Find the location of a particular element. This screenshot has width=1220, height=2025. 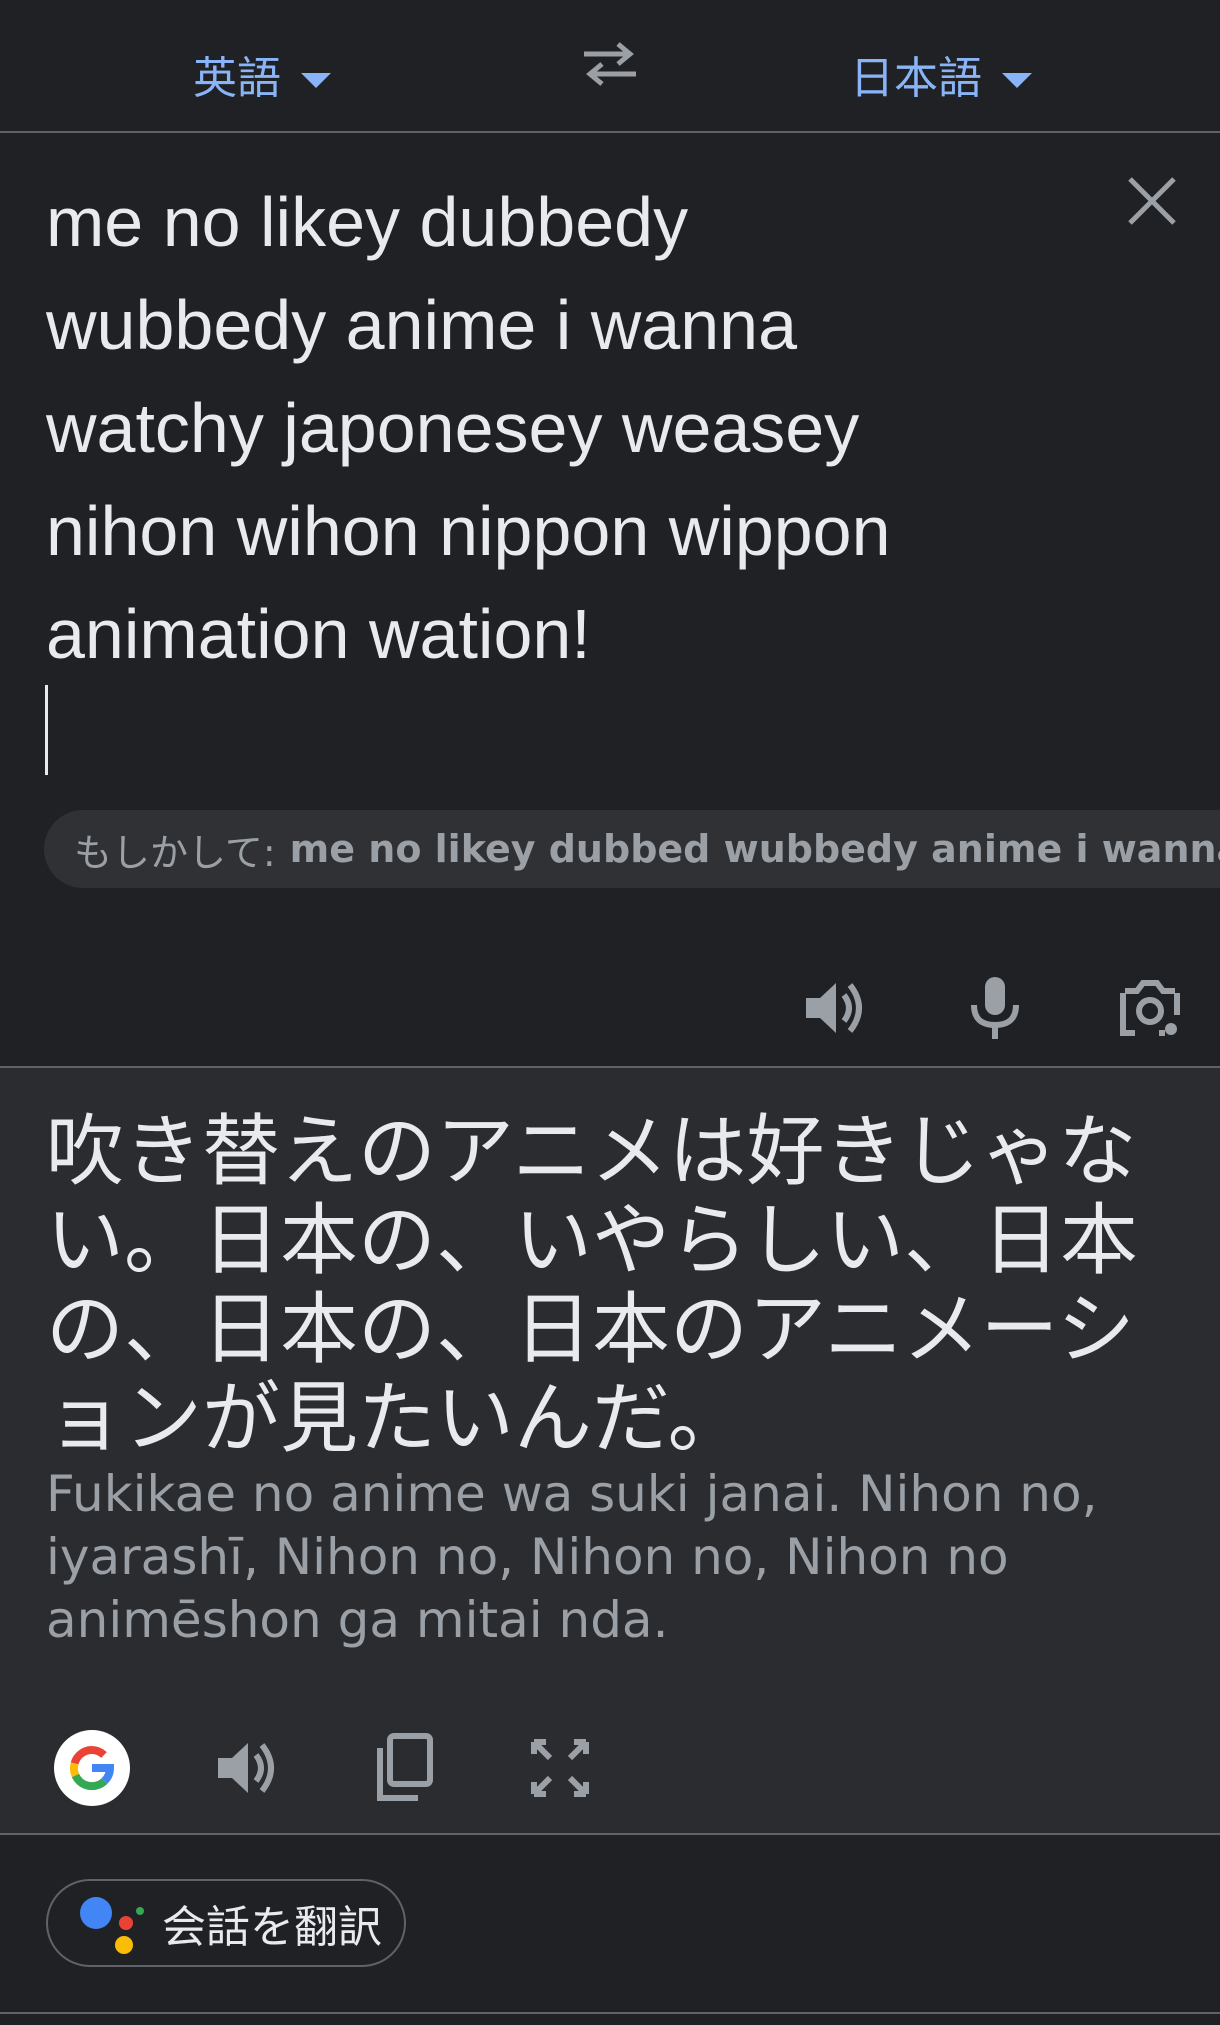

translate-conversation-button: 会話を翻訳 is located at coordinates (226, 1923).